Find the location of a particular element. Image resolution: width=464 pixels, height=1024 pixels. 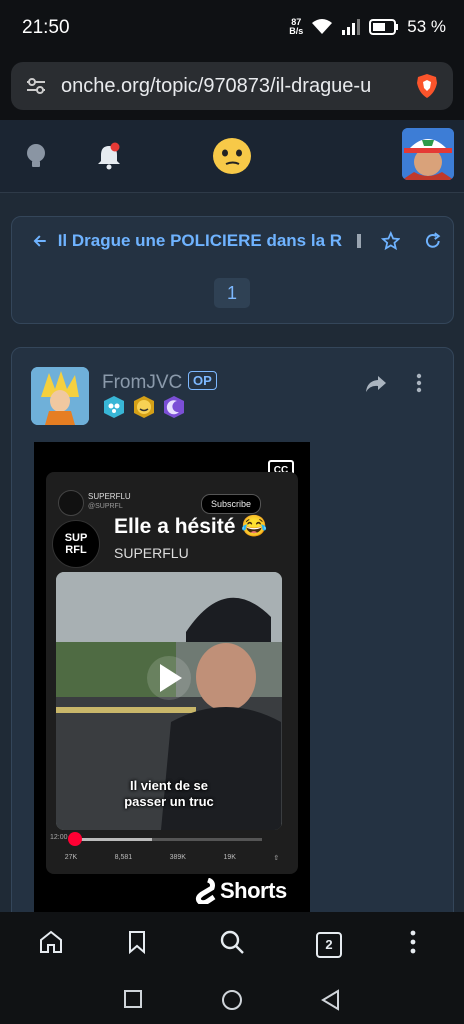

video-channel: SUPERFLU is located at coordinates (151, 553).